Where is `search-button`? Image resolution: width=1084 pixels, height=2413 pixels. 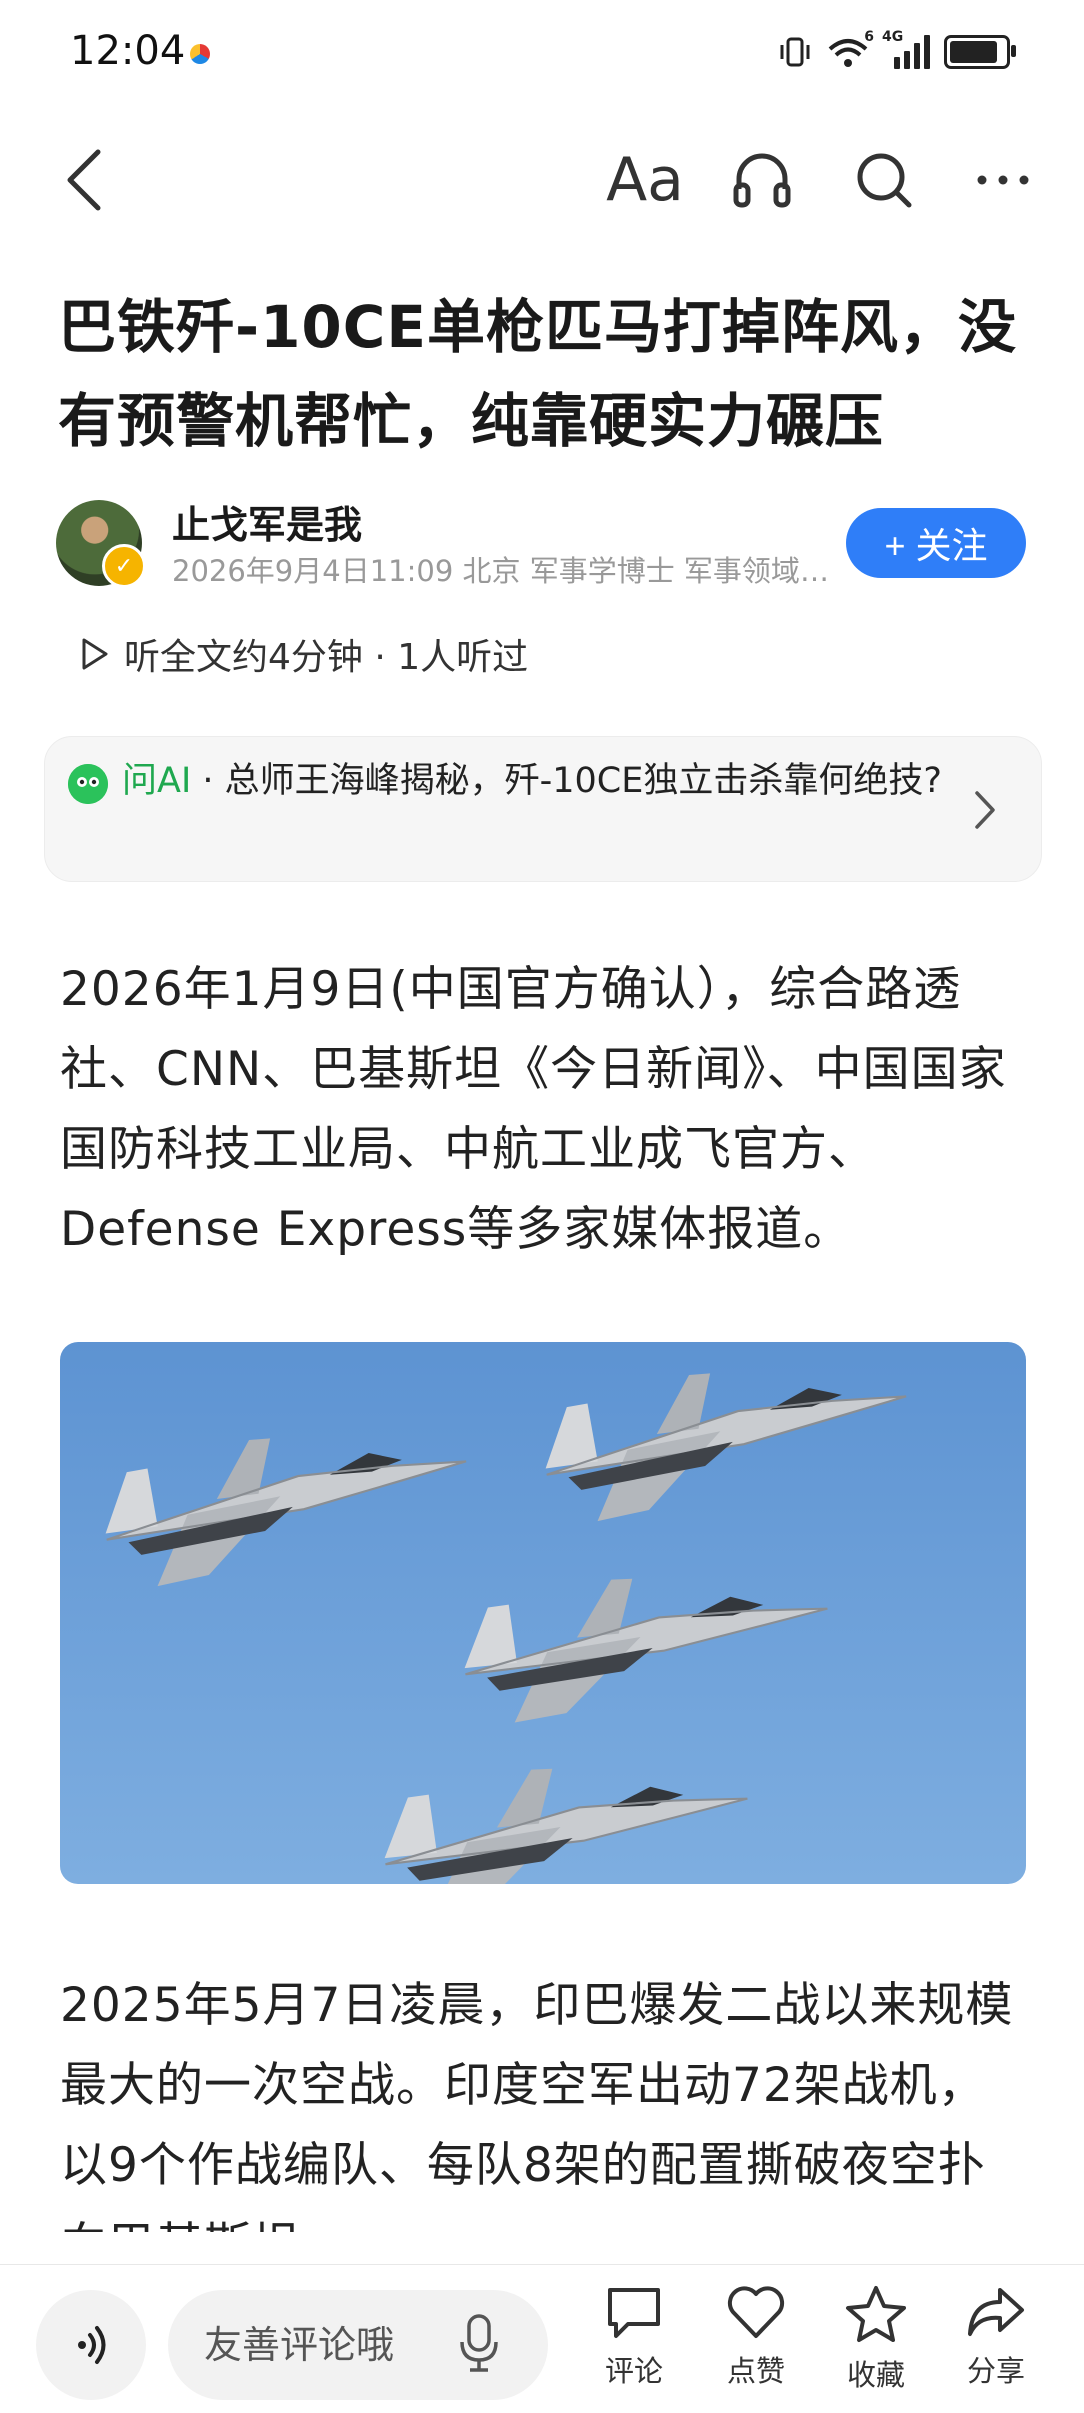 search-button is located at coordinates (884, 180).